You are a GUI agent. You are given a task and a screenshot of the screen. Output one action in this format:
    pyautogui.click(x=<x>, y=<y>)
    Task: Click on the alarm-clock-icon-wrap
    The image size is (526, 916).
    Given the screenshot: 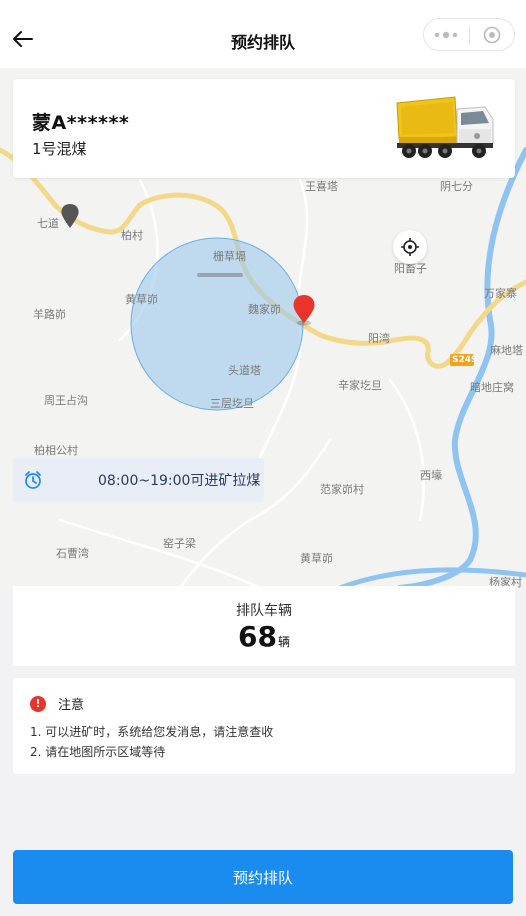 What is the action you would take?
    pyautogui.click(x=33, y=480)
    